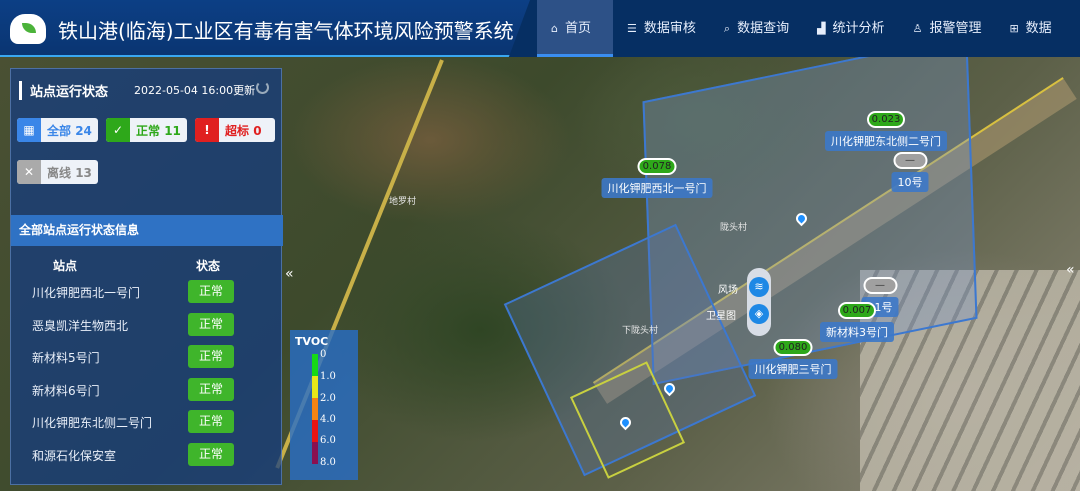 The height and width of the screenshot is (491, 1080). What do you see at coordinates (328, 419) in the screenshot?
I see `legend-tick: 4.0` at bounding box center [328, 419].